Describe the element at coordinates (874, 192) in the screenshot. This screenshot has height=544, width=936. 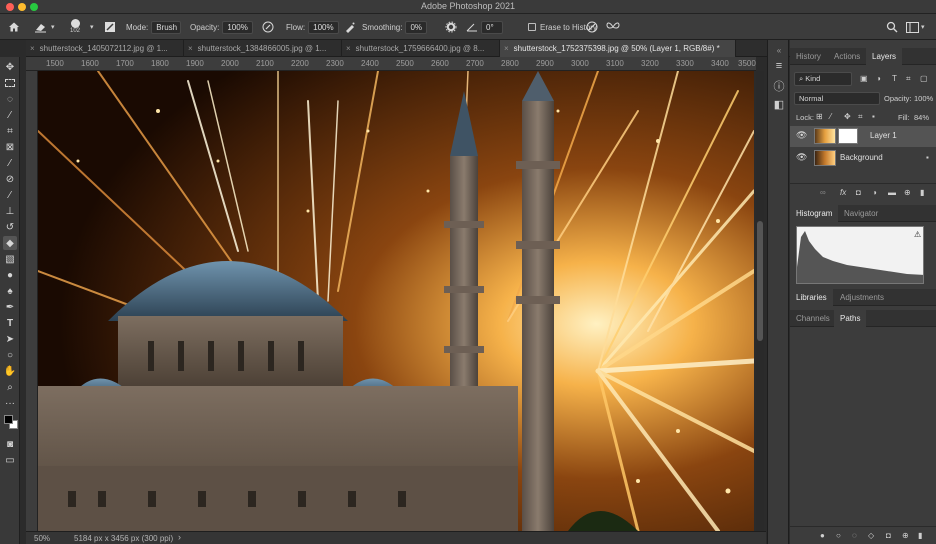
I see `adjustment-layer-icon: ◑` at that location.